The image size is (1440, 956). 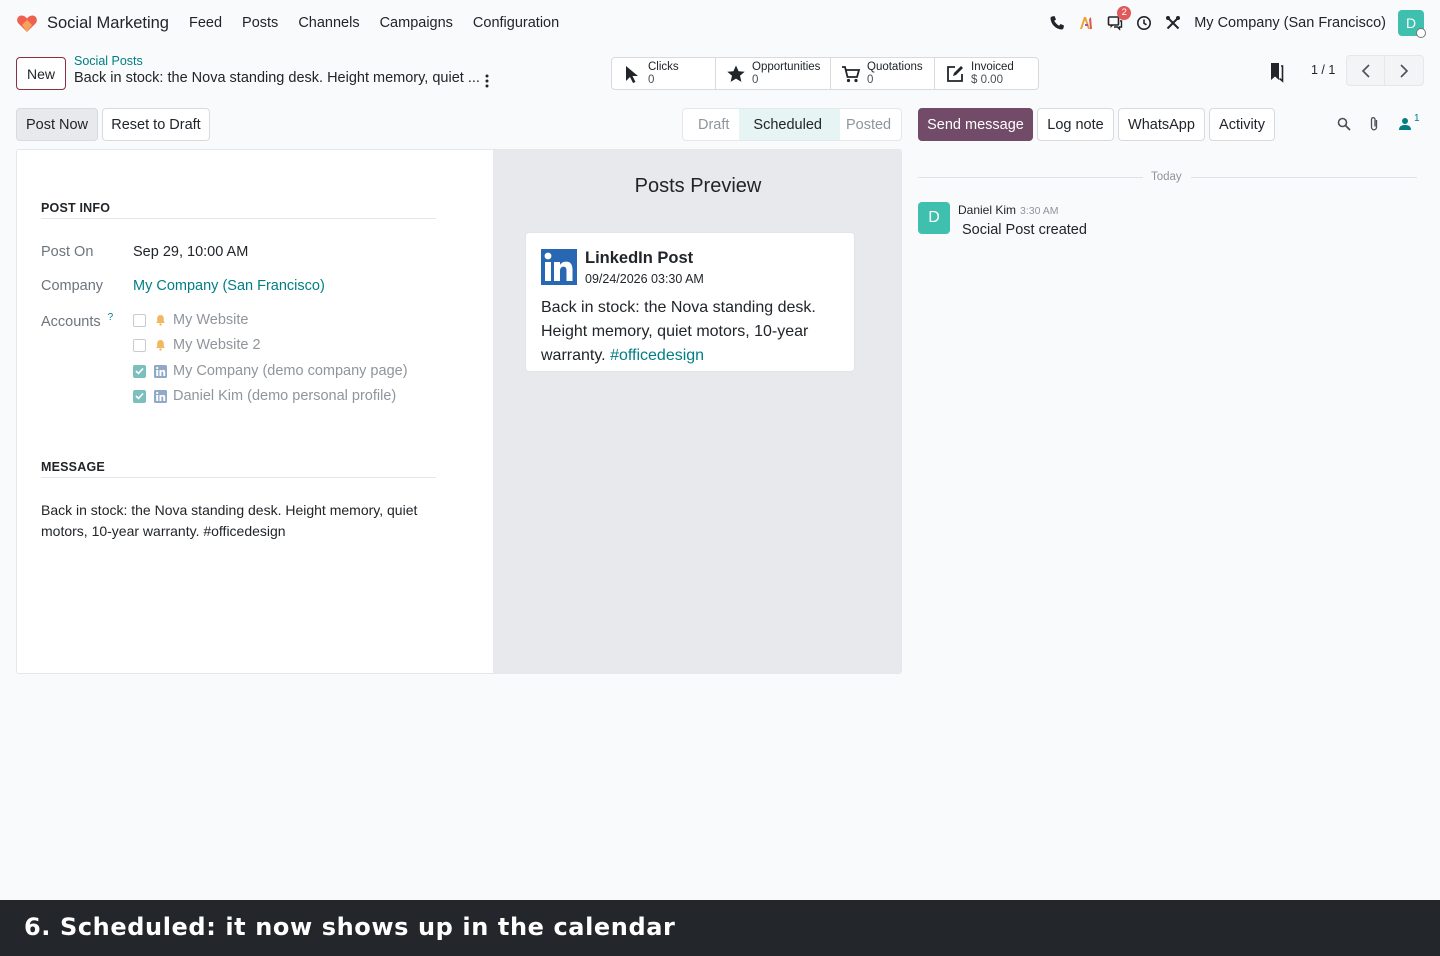 What do you see at coordinates (156, 124) in the screenshot?
I see `reset-to-draft-button: Reset to Draft` at bounding box center [156, 124].